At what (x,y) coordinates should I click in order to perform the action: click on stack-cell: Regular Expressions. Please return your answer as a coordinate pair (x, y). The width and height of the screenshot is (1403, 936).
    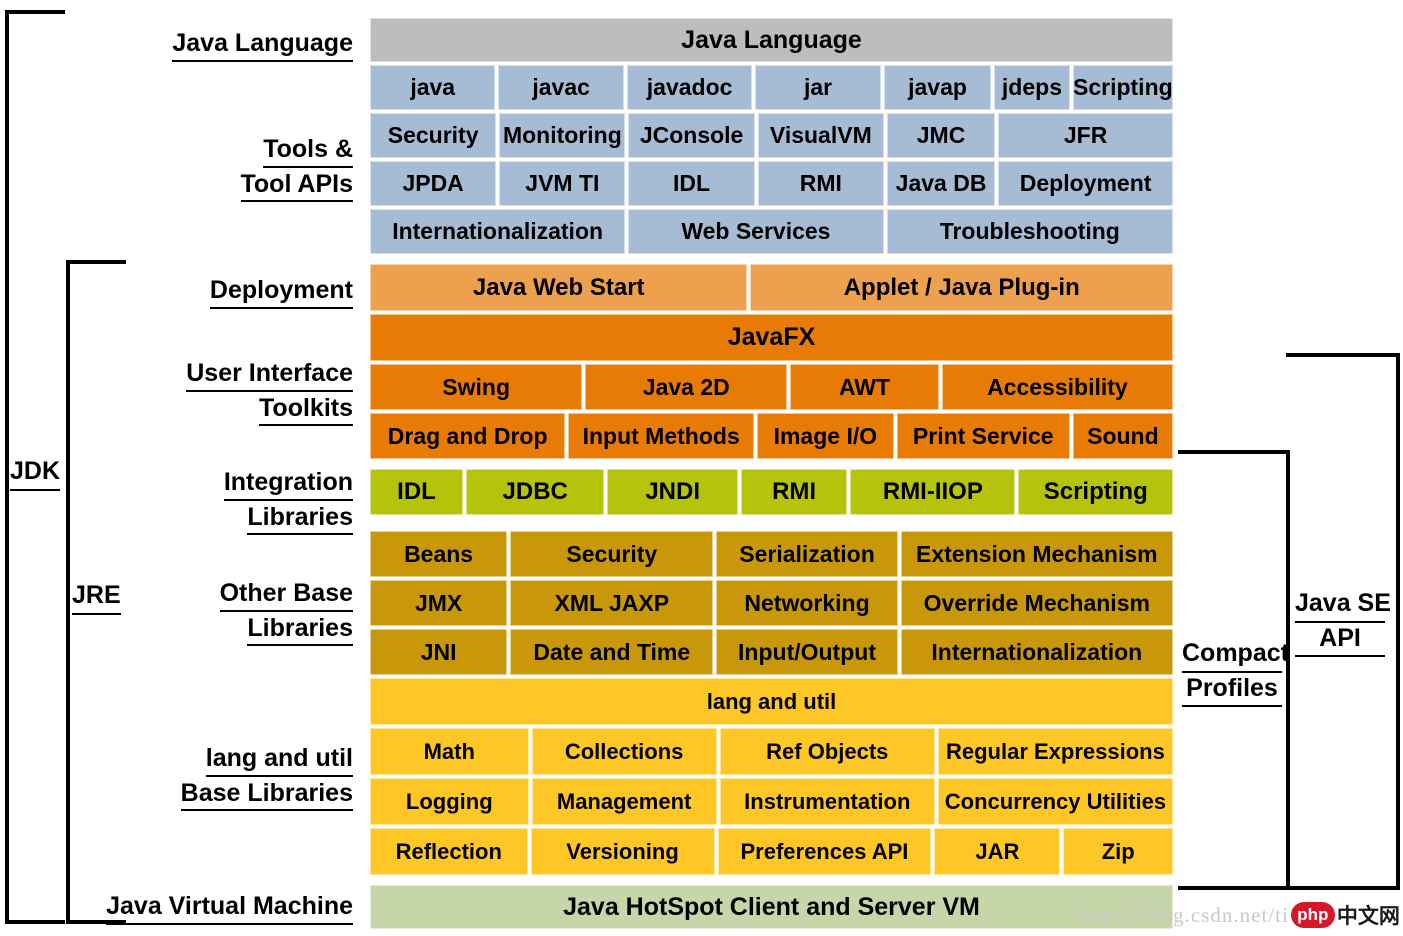
    Looking at the image, I should click on (1055, 751).